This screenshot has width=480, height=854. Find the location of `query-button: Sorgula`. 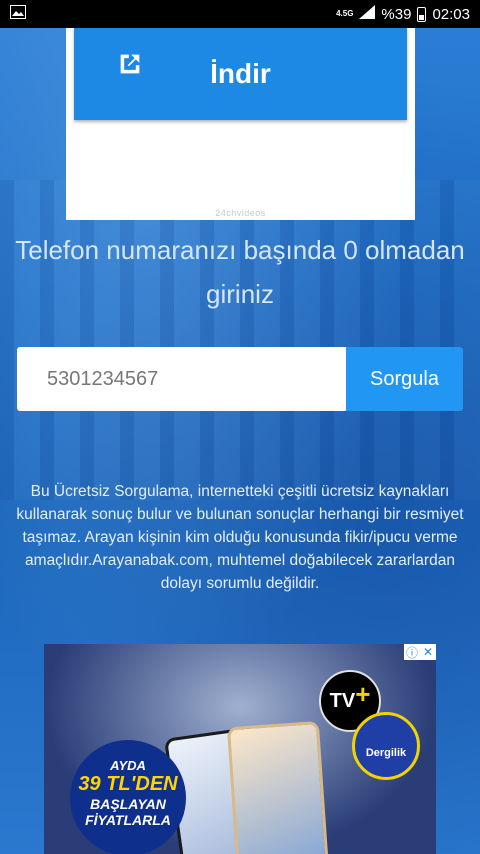

query-button: Sorgula is located at coordinates (404, 379).